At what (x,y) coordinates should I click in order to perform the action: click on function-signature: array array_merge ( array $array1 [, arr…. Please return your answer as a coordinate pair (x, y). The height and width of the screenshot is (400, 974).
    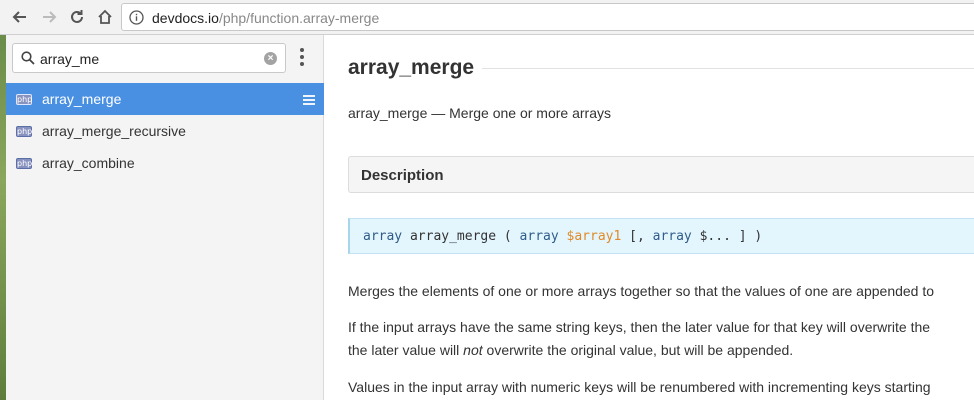
    Looking at the image, I should click on (661, 236).